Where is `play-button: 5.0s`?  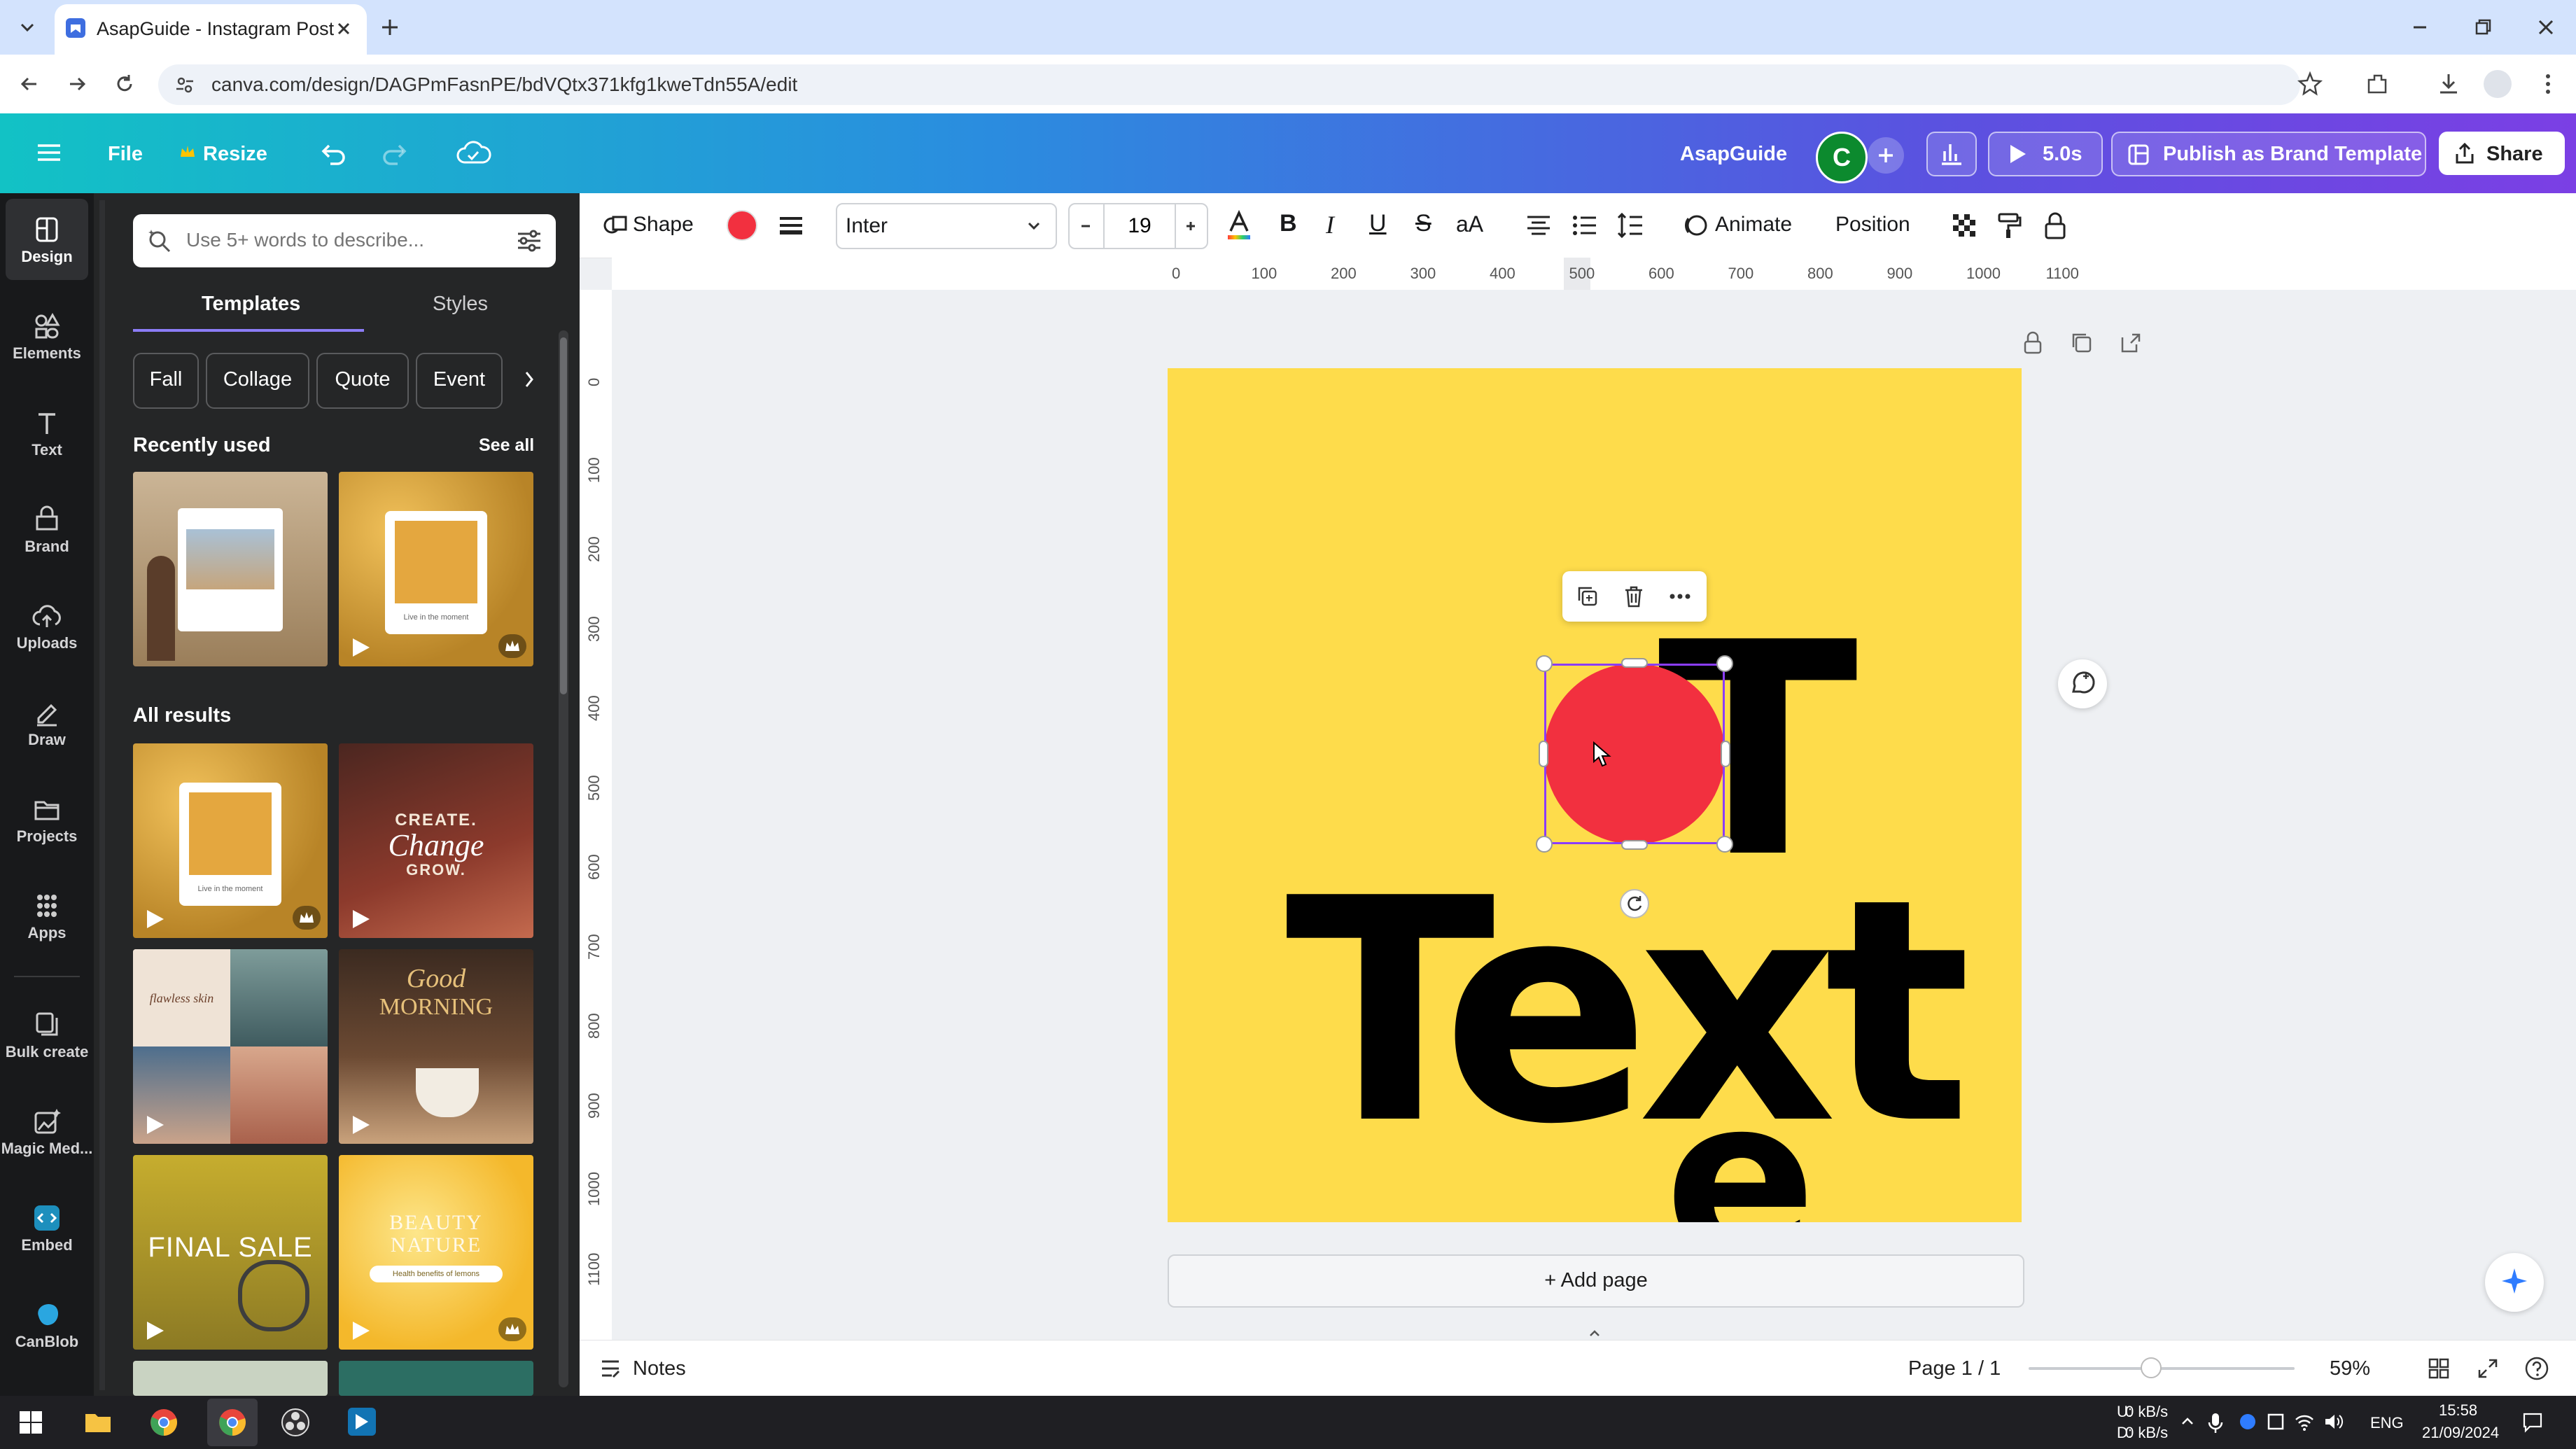
play-button: 5.0s is located at coordinates (2045, 154).